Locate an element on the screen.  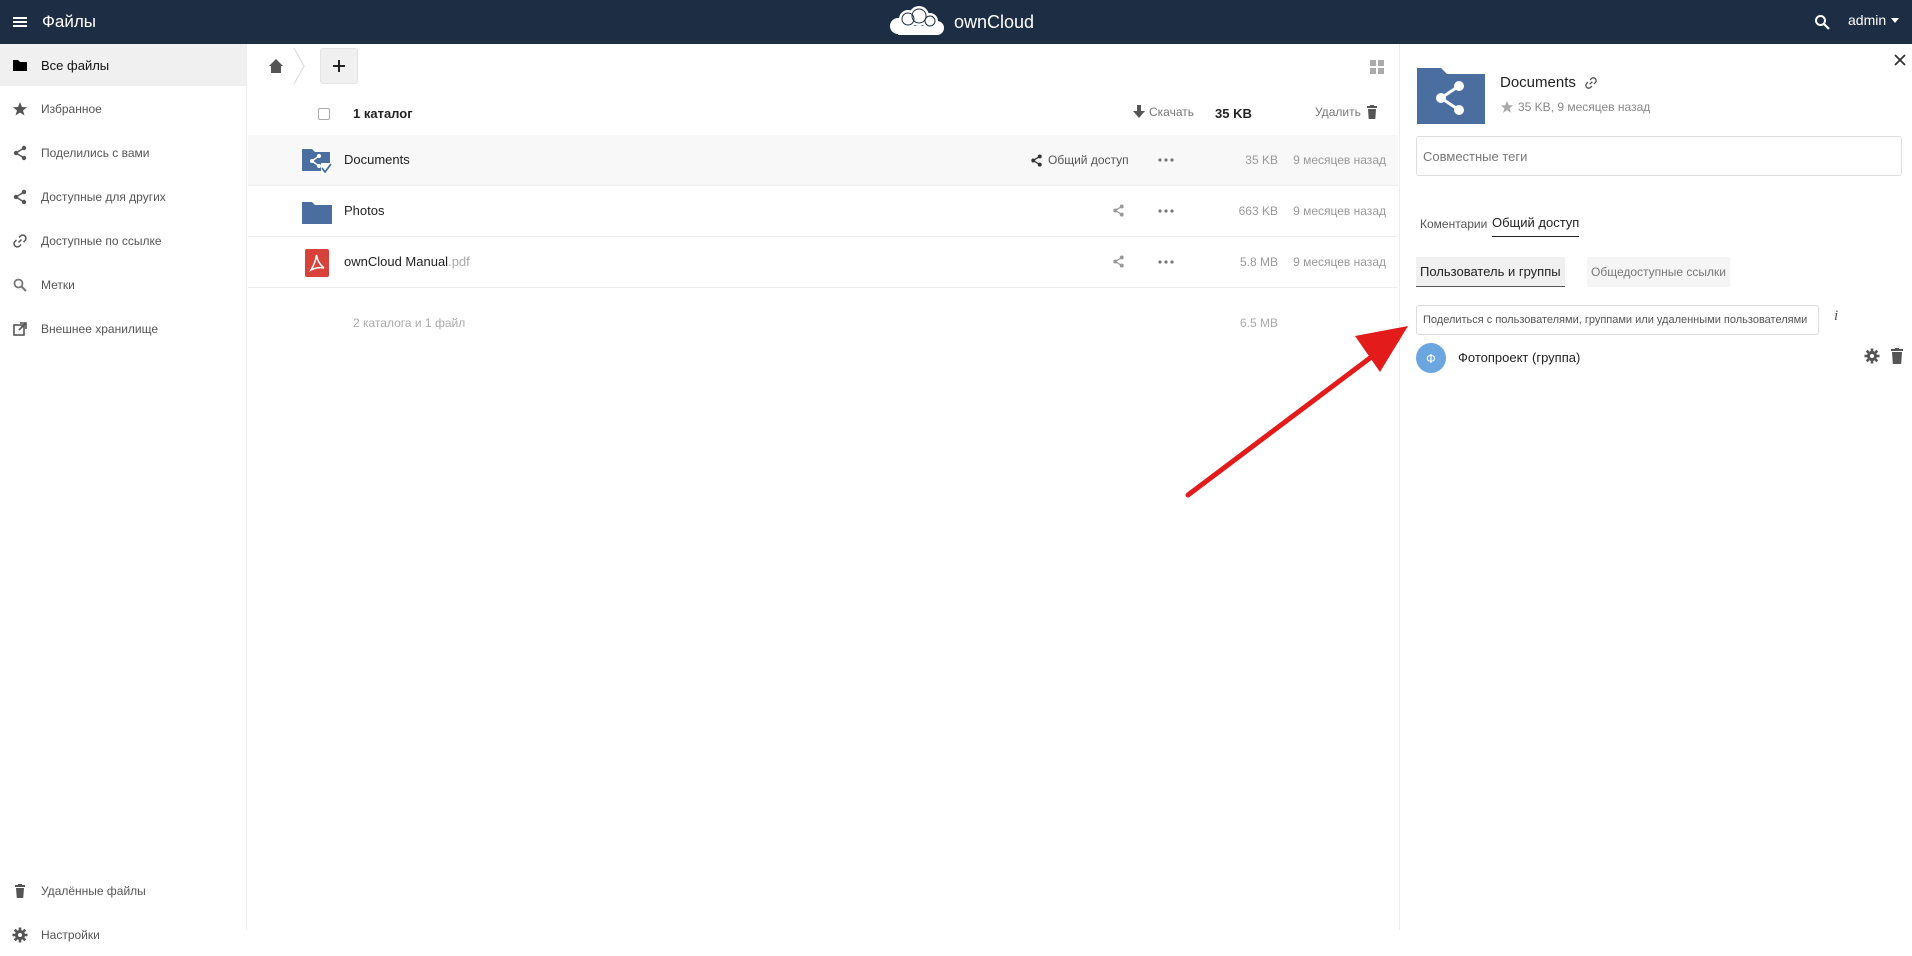
sidebar-item-all-files: Все файлы is located at coordinates (123, 65).